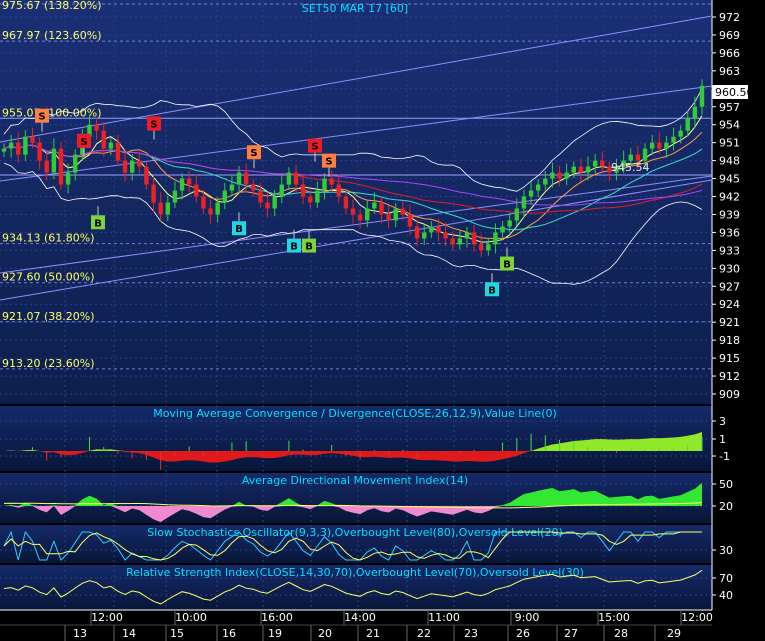  I want to click on date-label: 13, so click(80, 633).